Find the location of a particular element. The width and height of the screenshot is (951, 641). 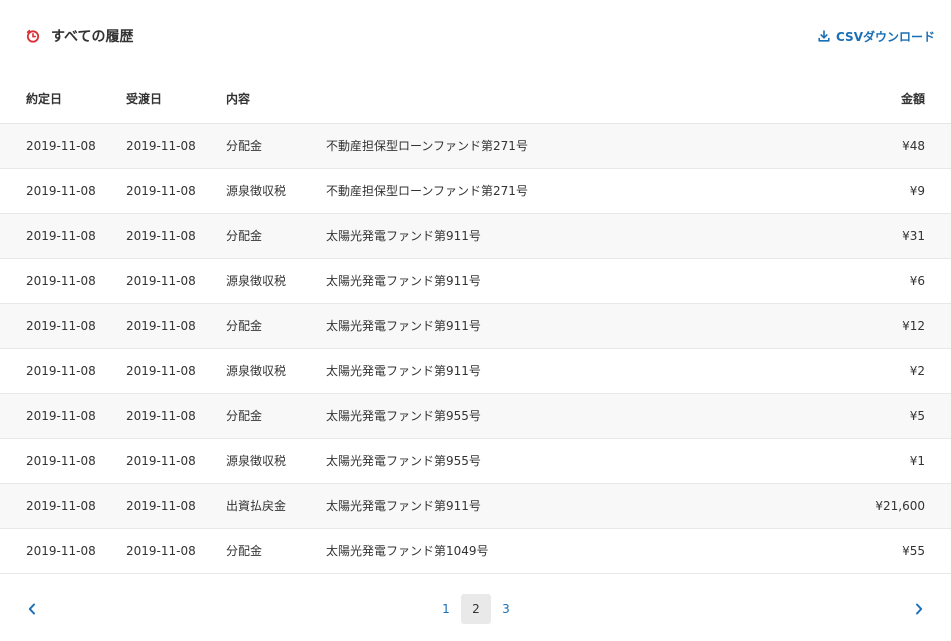

csv-download-label: CSVダウンロード is located at coordinates (885, 36).